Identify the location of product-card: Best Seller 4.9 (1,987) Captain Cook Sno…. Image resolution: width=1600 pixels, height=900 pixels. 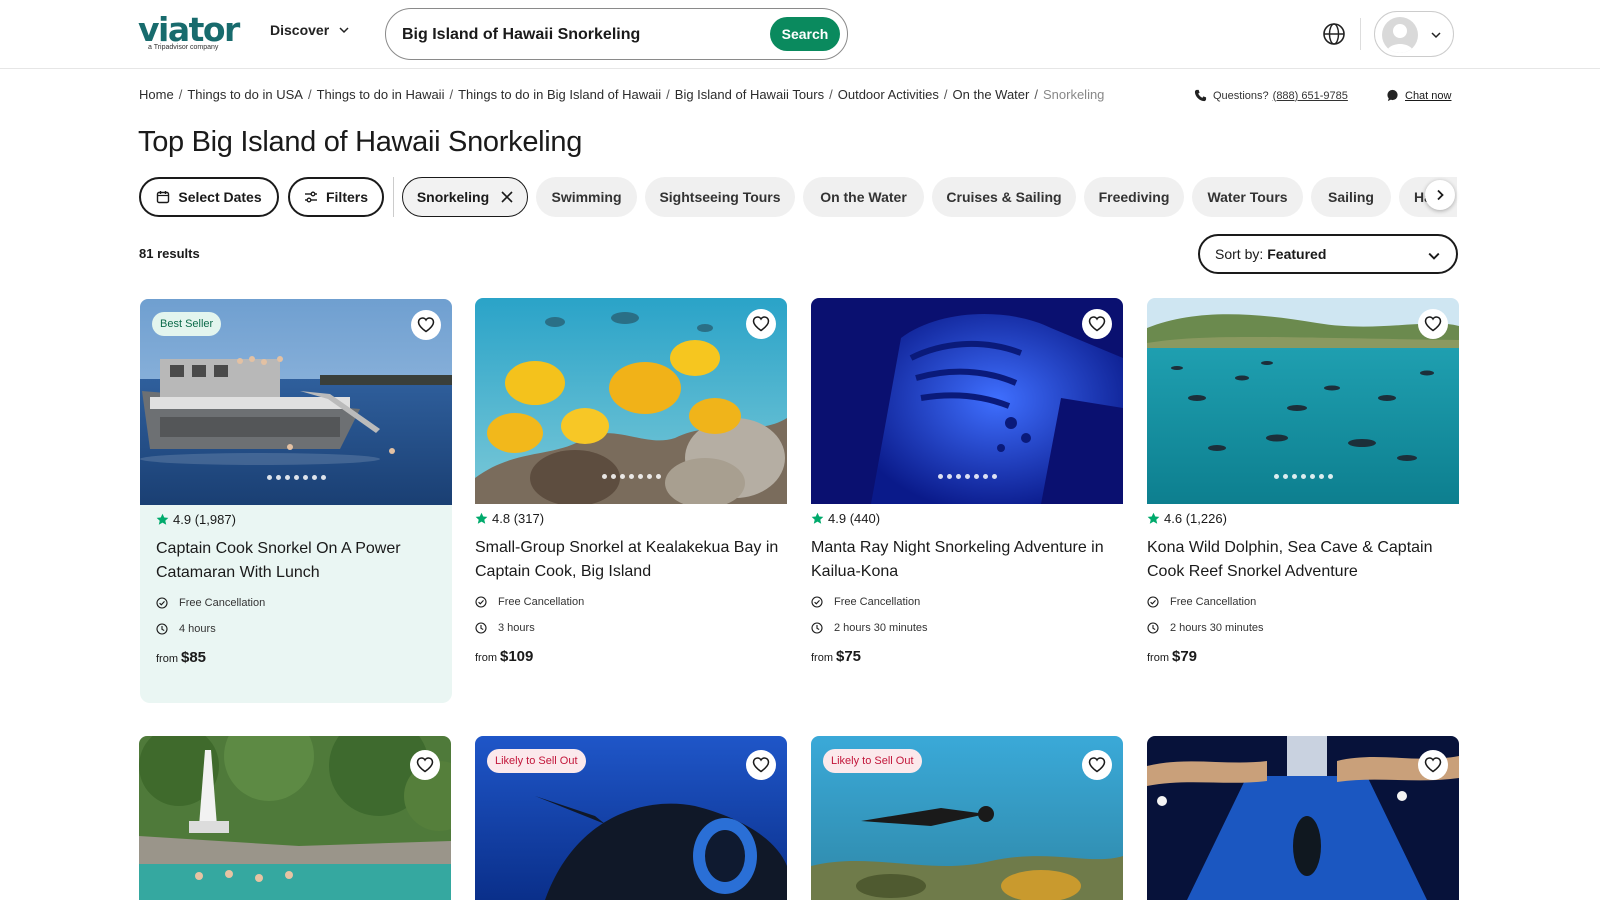
(296, 501).